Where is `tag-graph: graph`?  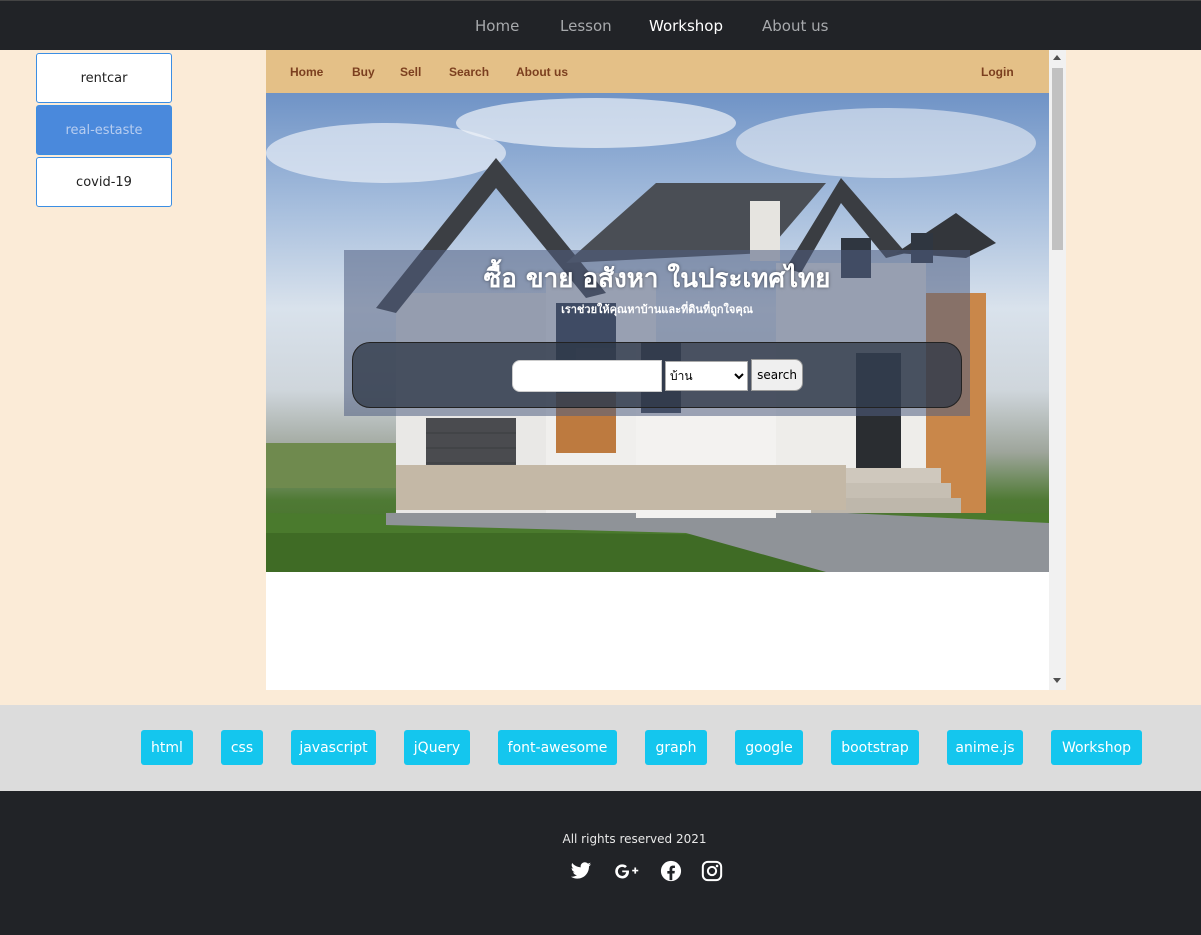
tag-graph: graph is located at coordinates (676, 747).